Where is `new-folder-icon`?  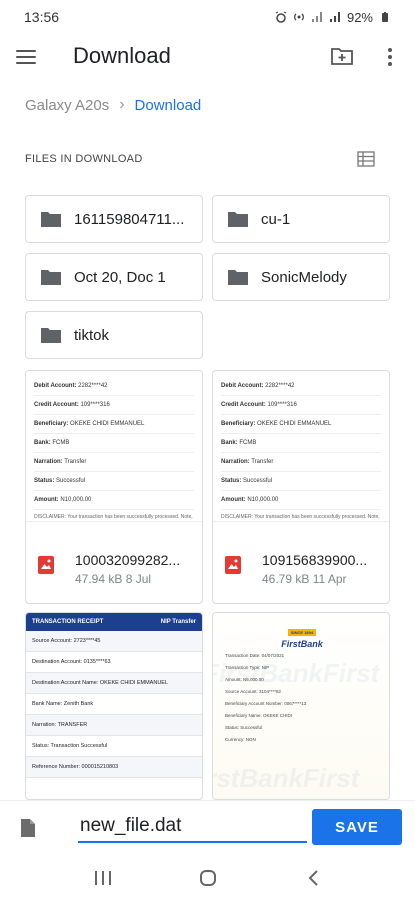 new-folder-icon is located at coordinates (342, 56).